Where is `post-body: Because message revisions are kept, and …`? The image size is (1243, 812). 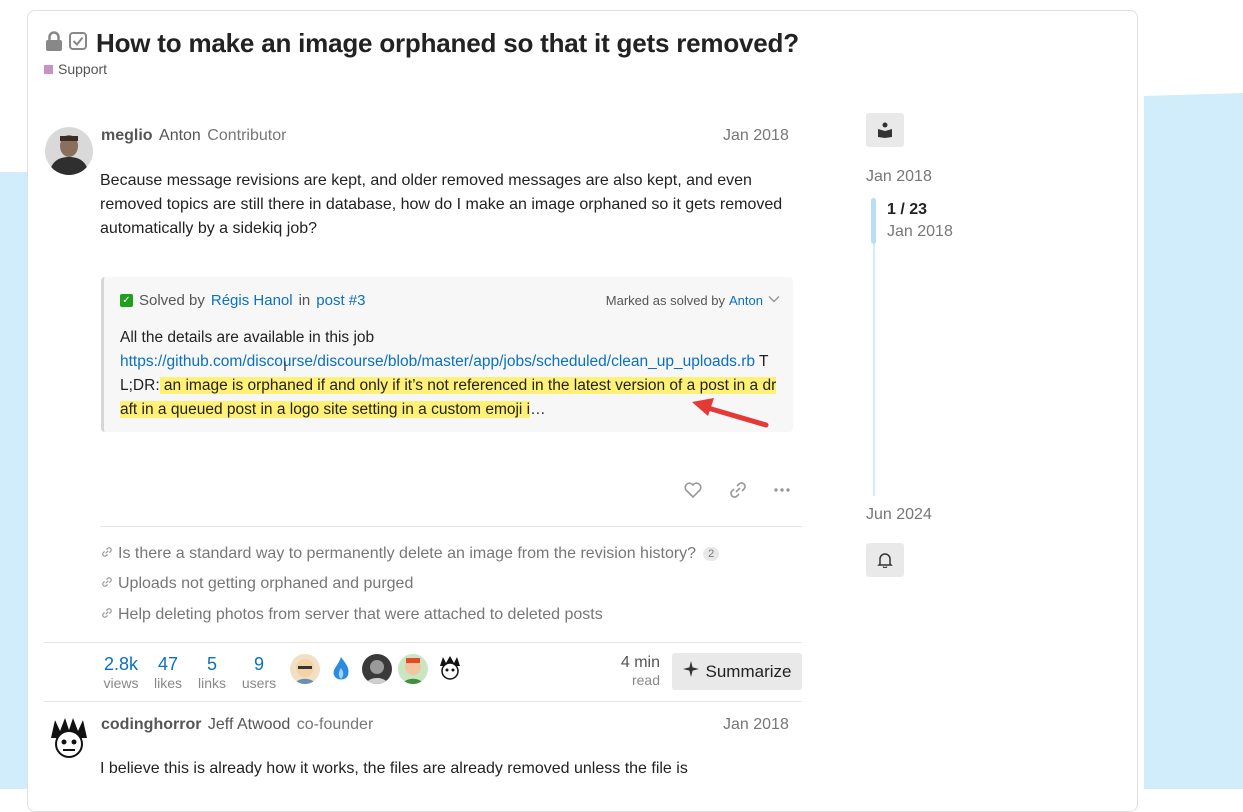 post-body: Because message revisions are kept, and … is located at coordinates (441, 204).